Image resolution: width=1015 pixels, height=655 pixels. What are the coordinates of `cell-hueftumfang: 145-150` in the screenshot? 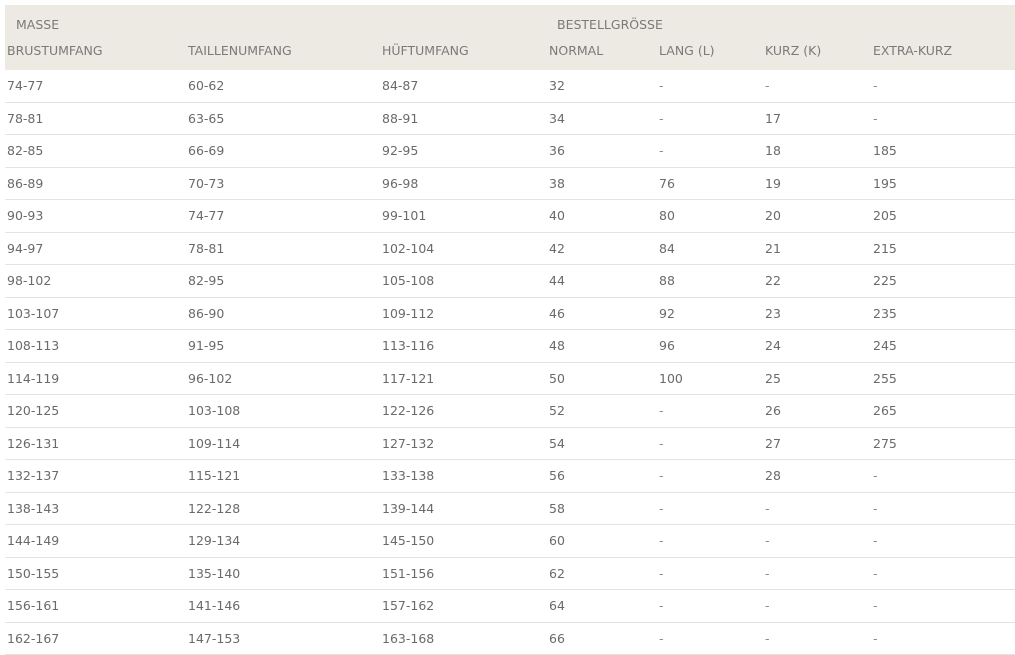 It's located at (464, 541).